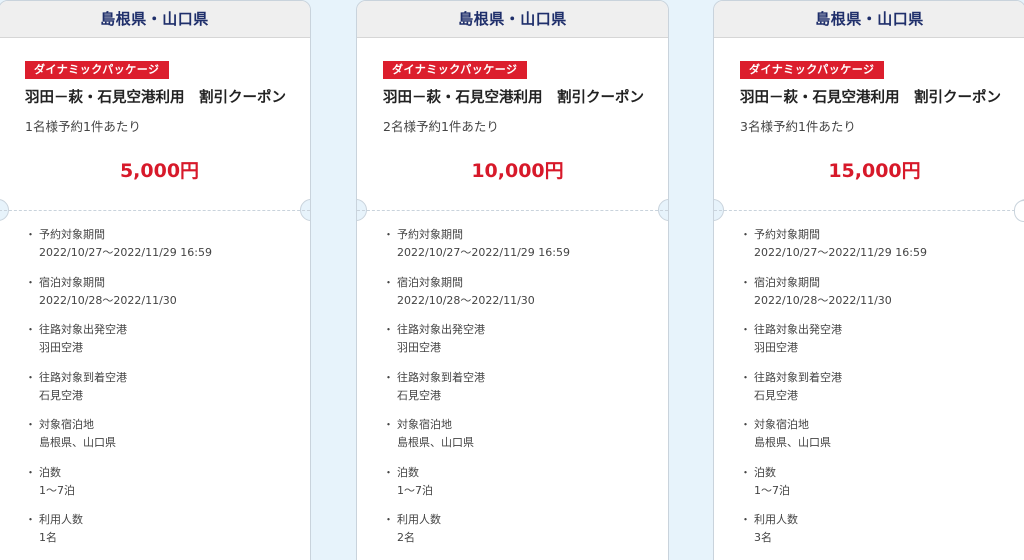 Image resolution: width=1024 pixels, height=560 pixels. Describe the element at coordinates (877, 529) in the screenshot. I see `condition-item: ・利用人数 3名` at that location.